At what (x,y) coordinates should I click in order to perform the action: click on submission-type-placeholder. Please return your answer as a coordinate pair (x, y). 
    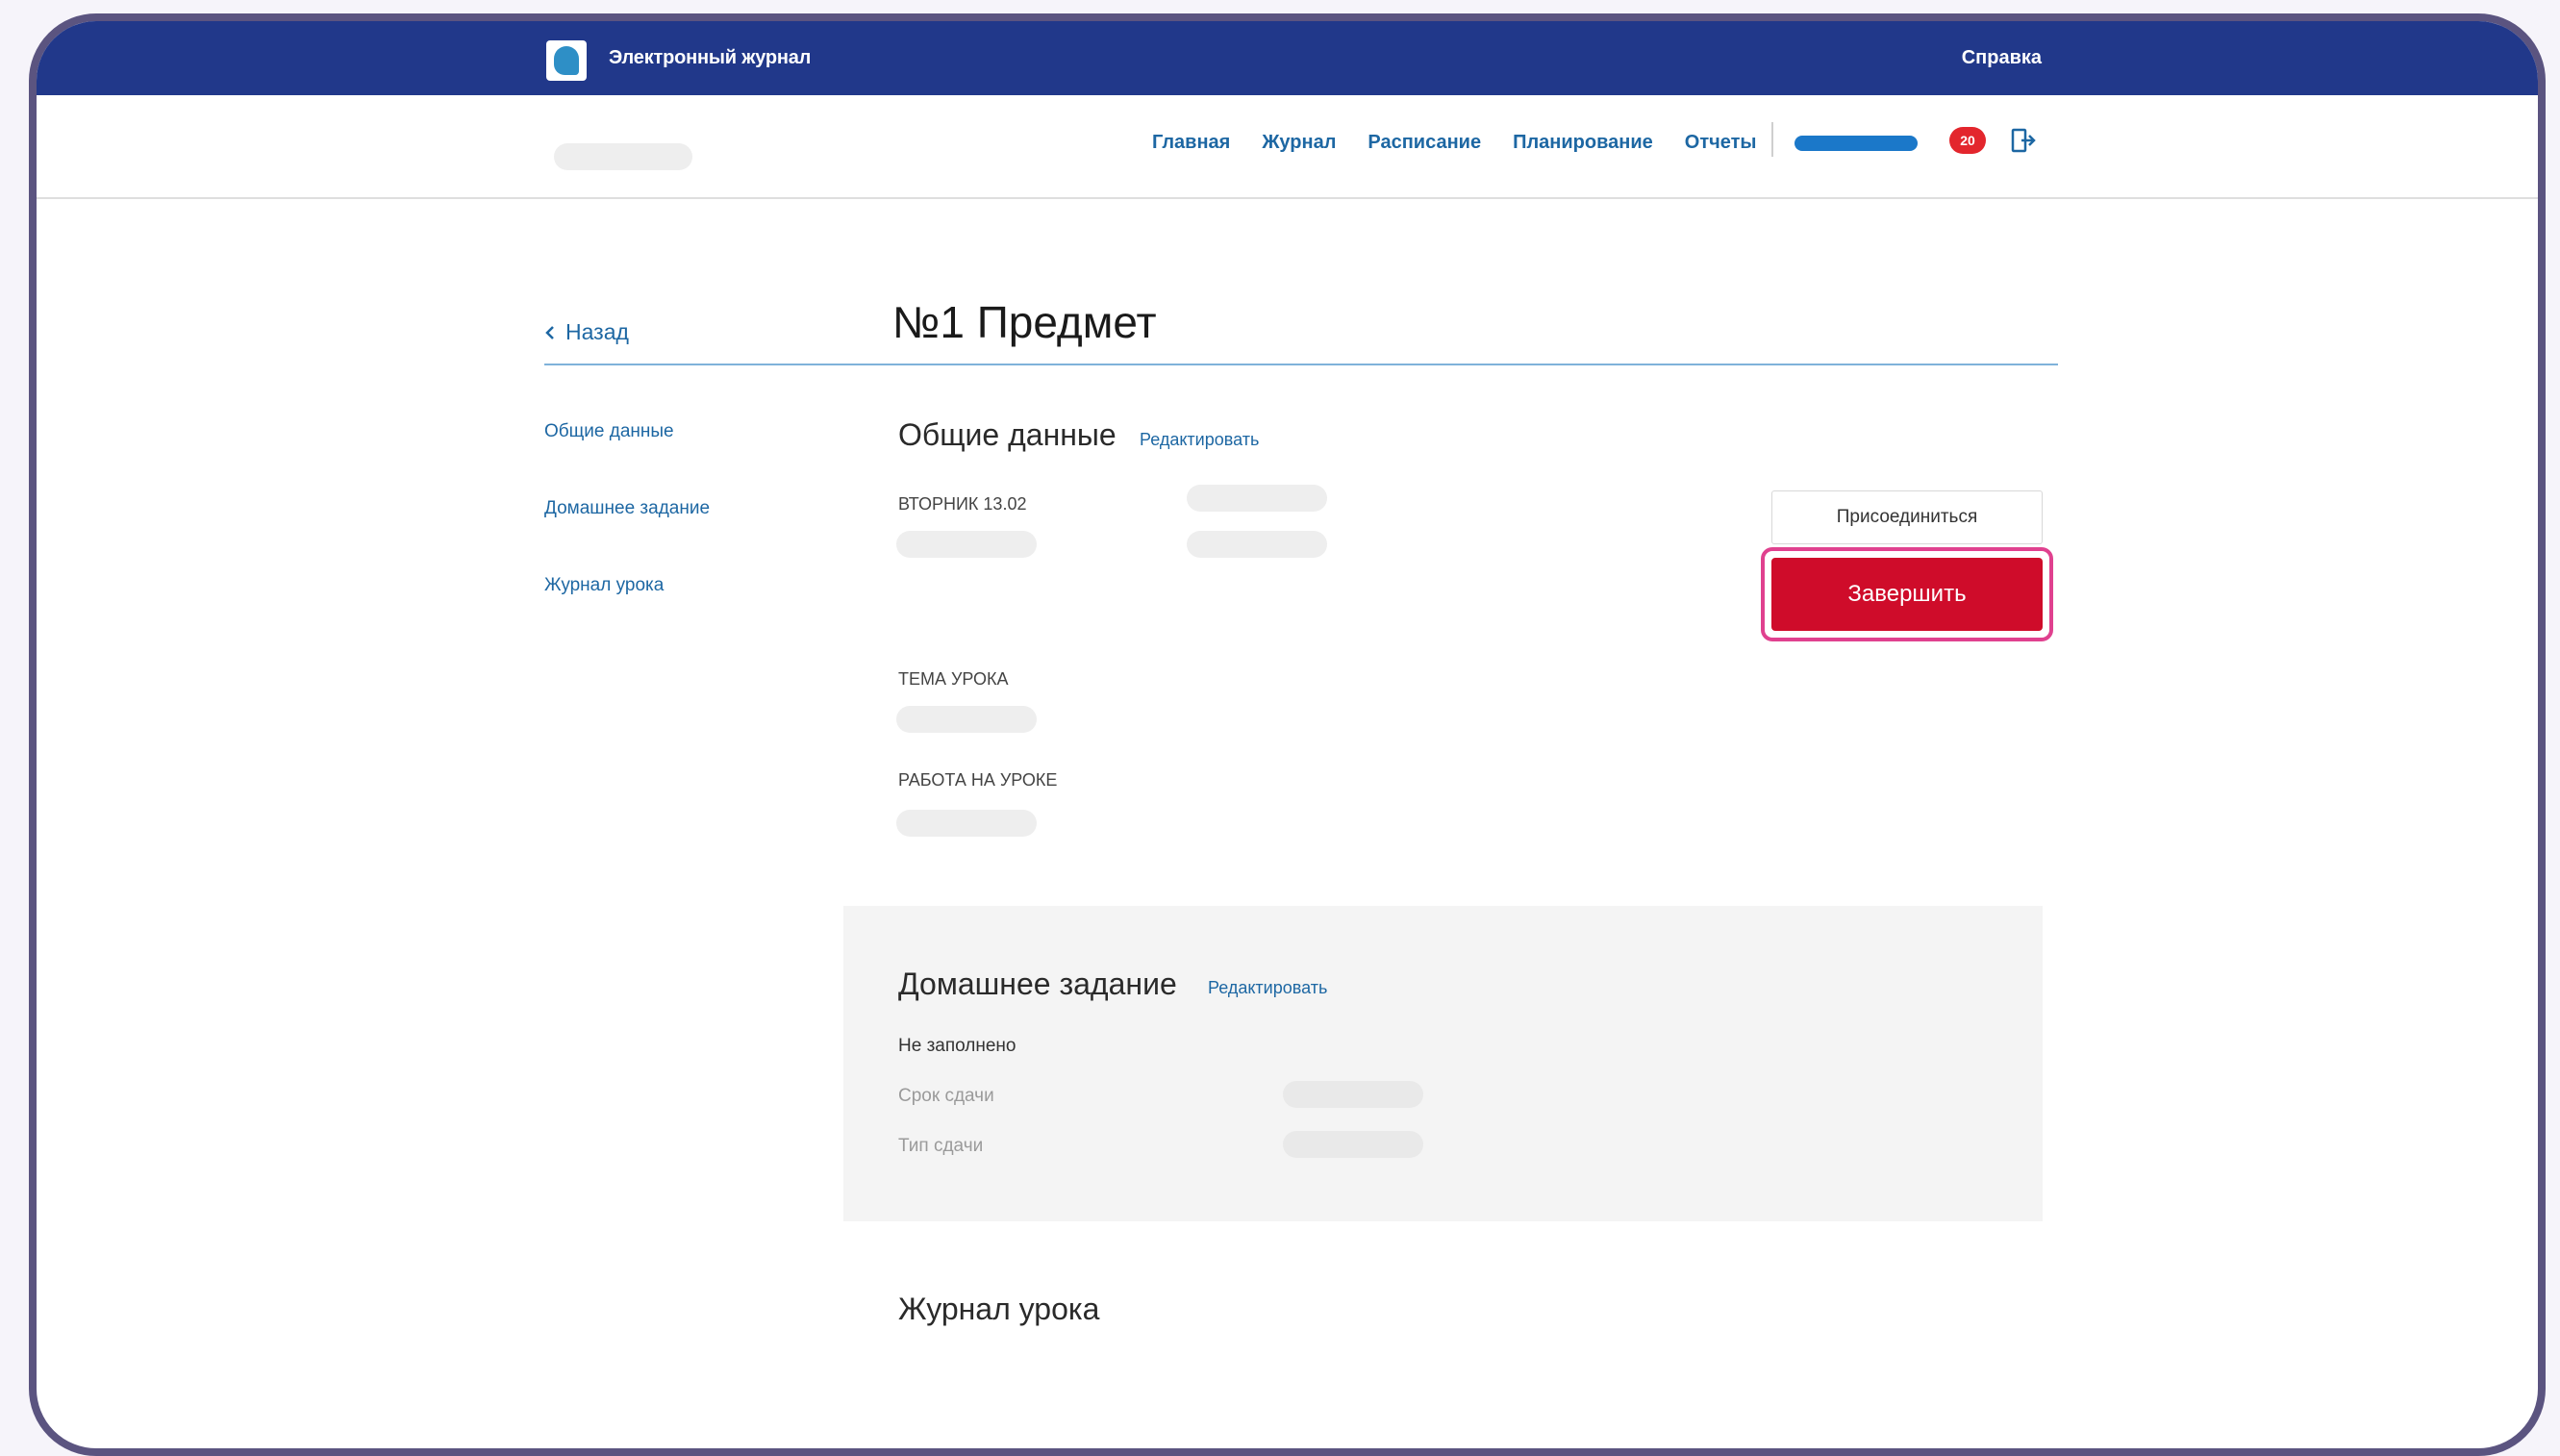
    Looking at the image, I should click on (1353, 1144).